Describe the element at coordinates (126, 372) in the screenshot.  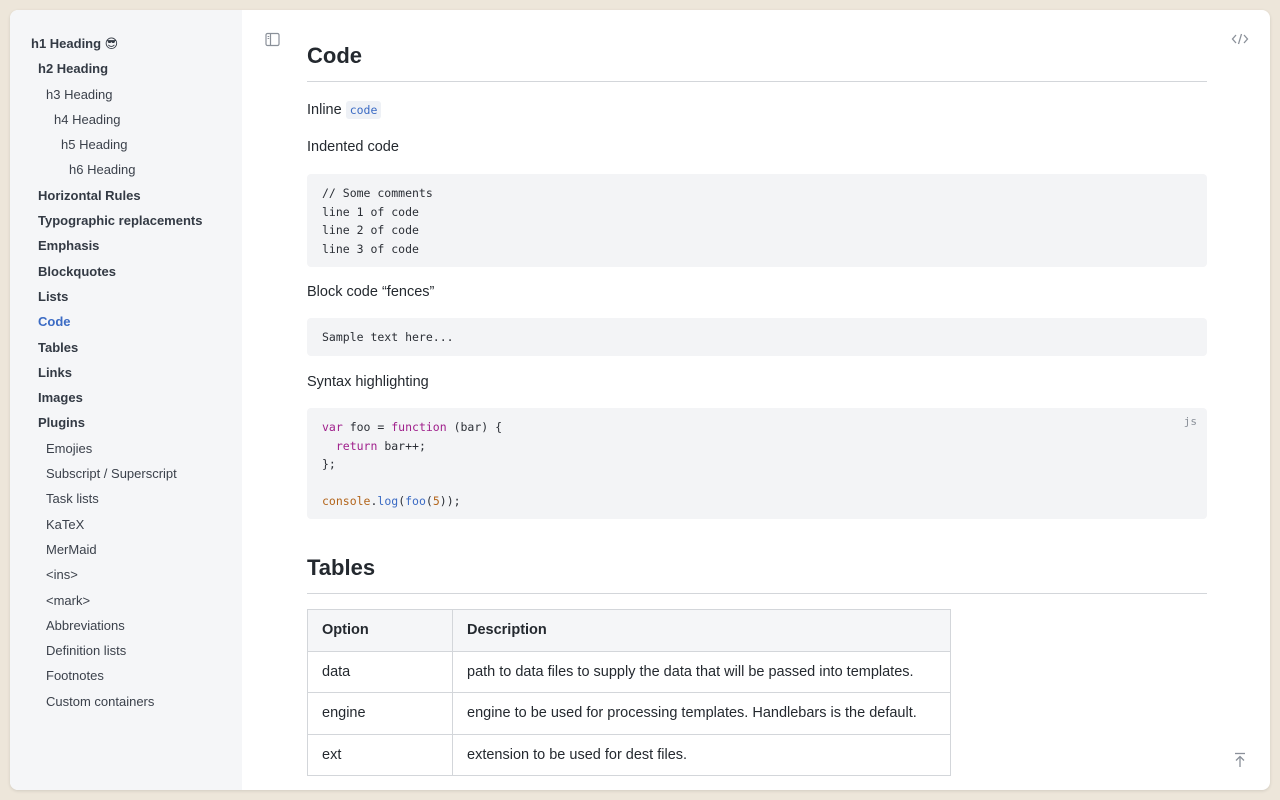
I see `toc-item-13: Links` at that location.